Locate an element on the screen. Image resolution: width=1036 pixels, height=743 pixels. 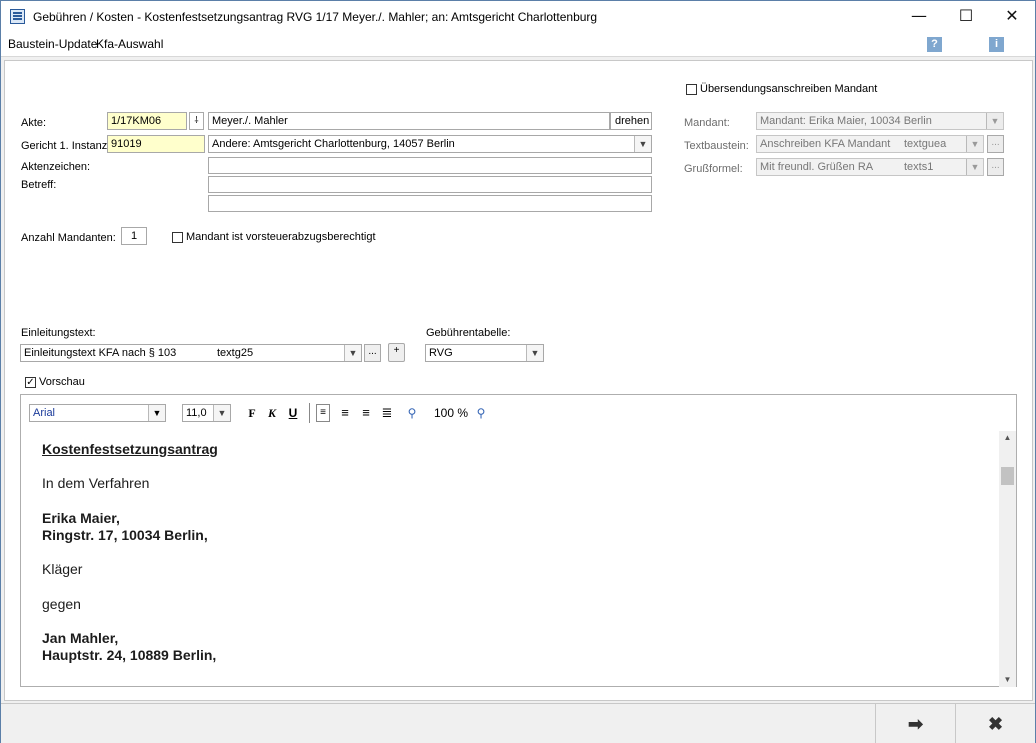
textbaustein-code: textguea is located at coordinates (925, 144).